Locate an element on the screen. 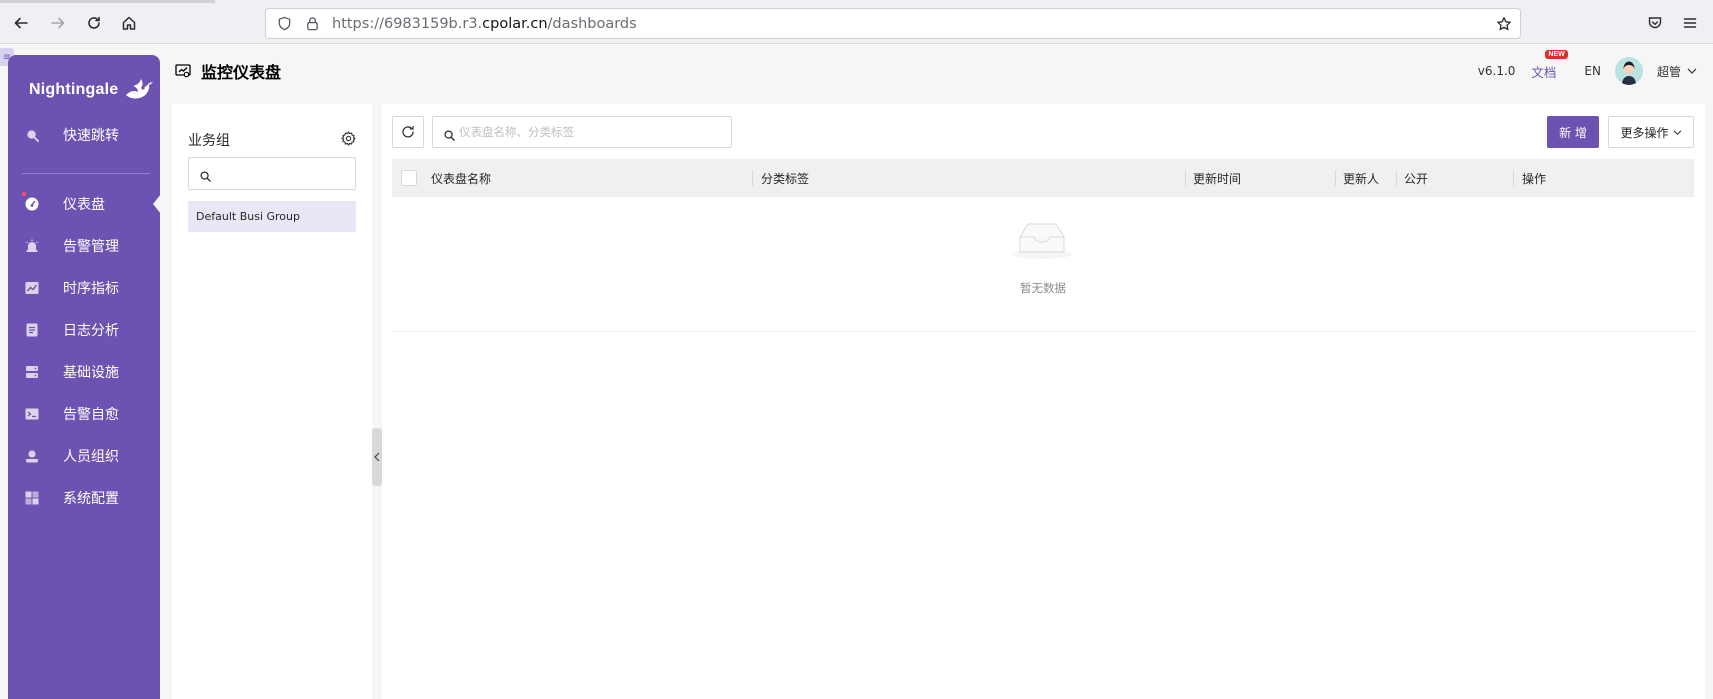  refresh-icon is located at coordinates (408, 131).